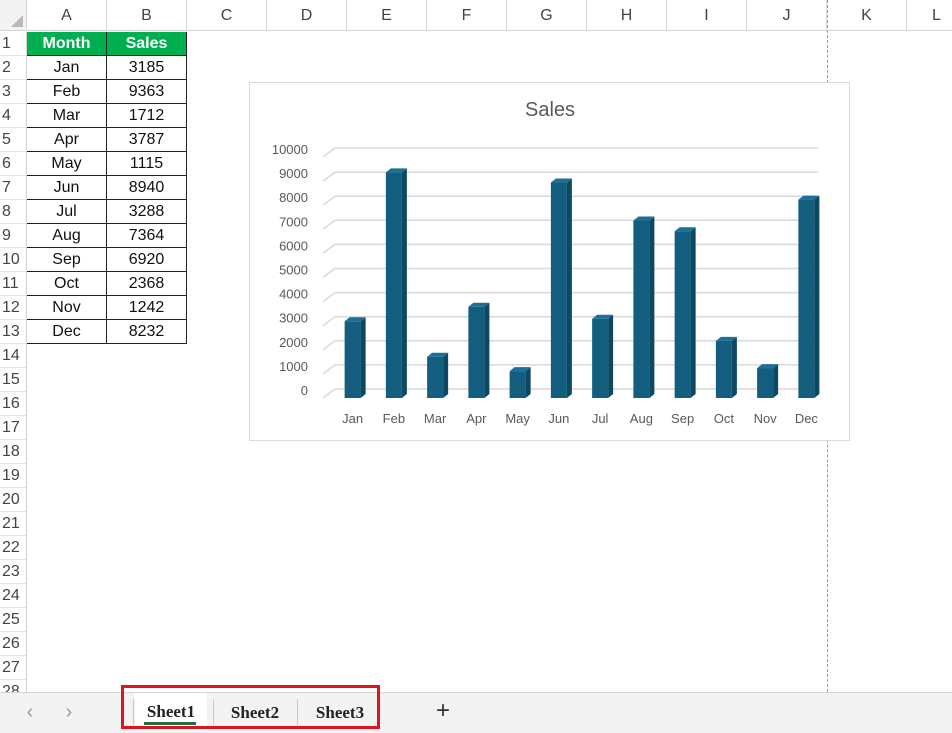 The height and width of the screenshot is (733, 952). What do you see at coordinates (13, 404) in the screenshot?
I see `row-header-16: 16` at bounding box center [13, 404].